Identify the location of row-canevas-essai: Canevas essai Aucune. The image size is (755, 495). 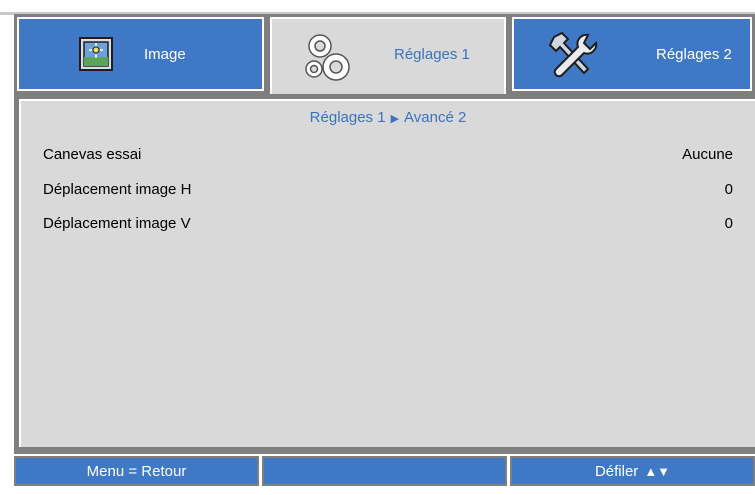
(388, 158).